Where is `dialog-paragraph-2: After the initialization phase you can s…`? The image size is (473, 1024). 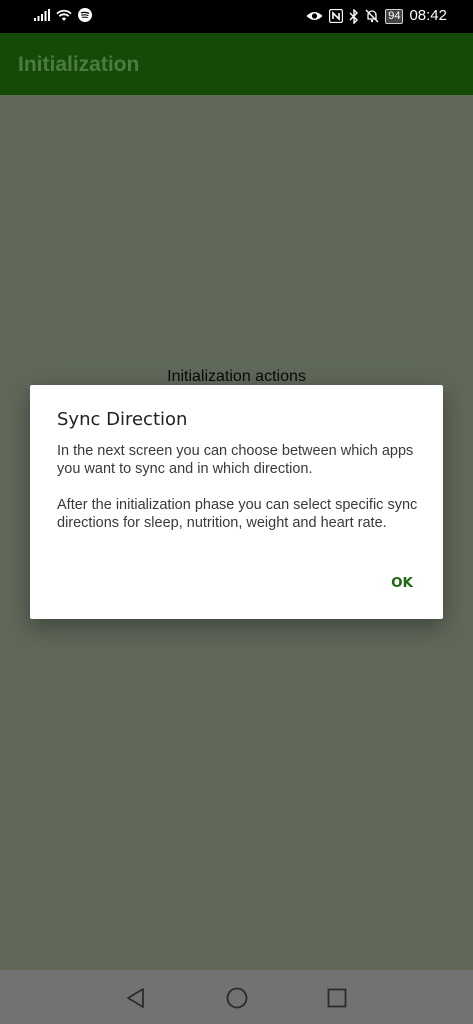 dialog-paragraph-2: After the initialization phase you can s… is located at coordinates (237, 514).